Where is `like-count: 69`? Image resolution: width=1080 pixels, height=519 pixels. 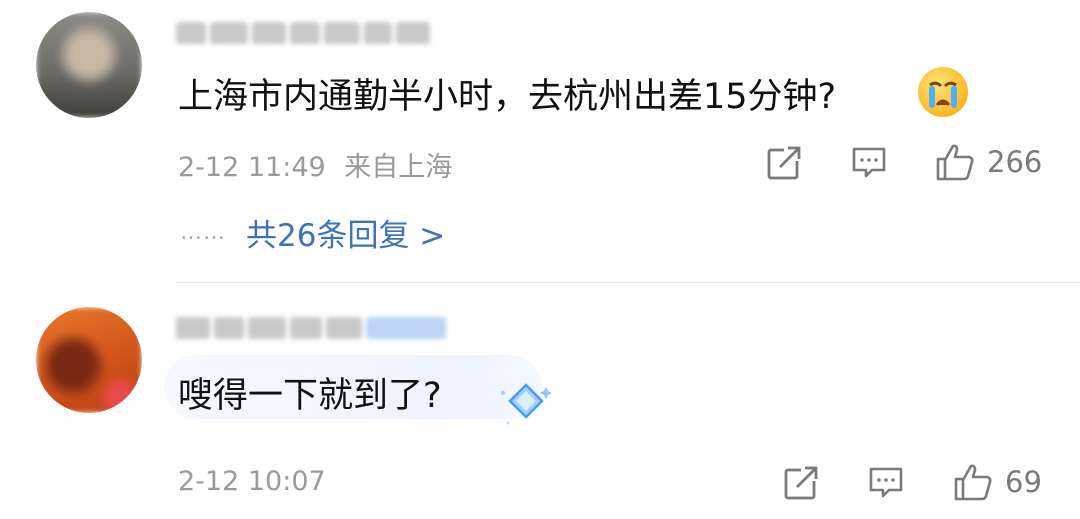 like-count: 69 is located at coordinates (1023, 482).